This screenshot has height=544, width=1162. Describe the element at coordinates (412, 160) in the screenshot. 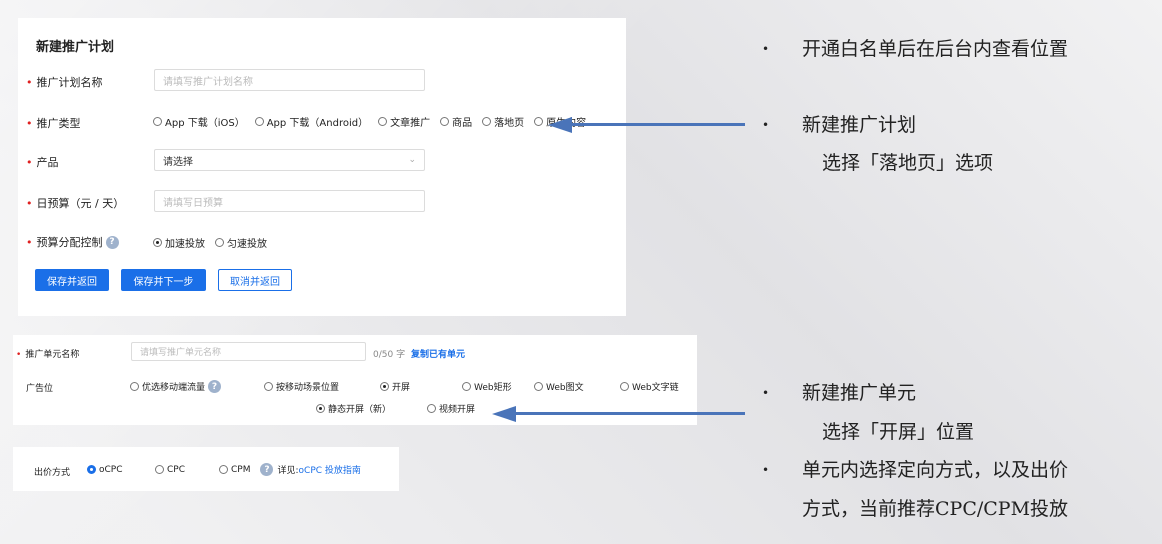

I see `chevron-down-icon: ⌄` at that location.